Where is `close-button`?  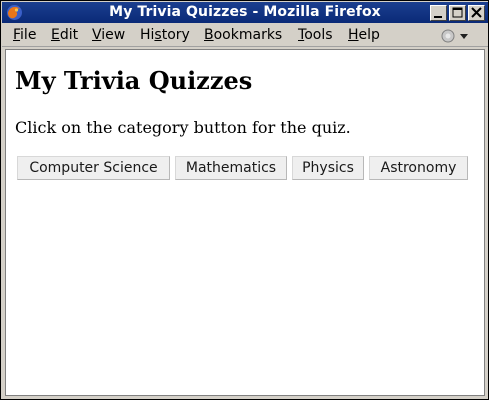 close-button is located at coordinates (476, 13).